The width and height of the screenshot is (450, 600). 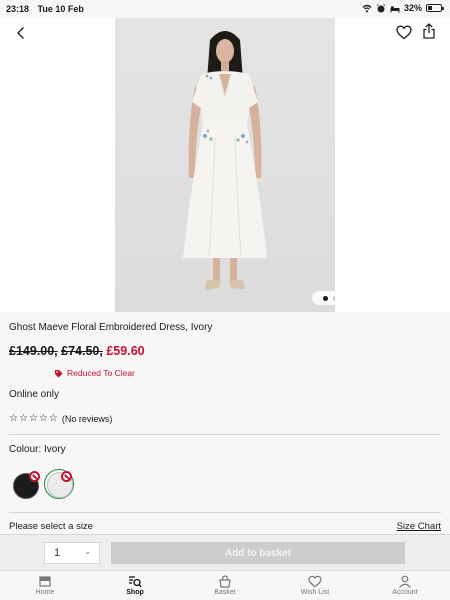 What do you see at coordinates (435, 8) in the screenshot?
I see `battery-icon` at bounding box center [435, 8].